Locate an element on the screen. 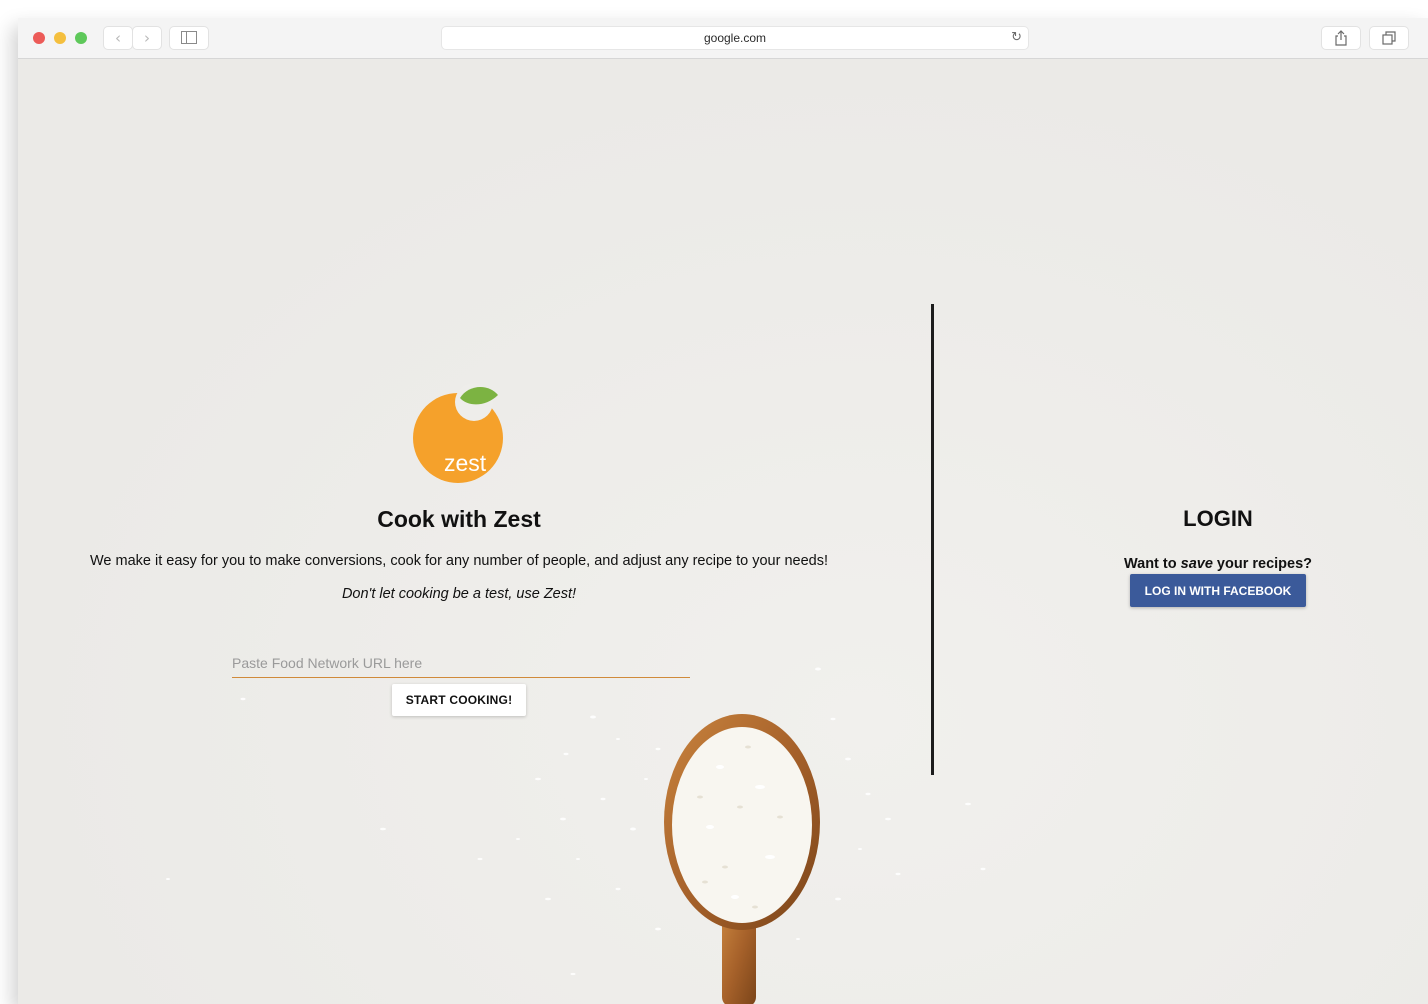  food-network-url-input is located at coordinates (461, 663).